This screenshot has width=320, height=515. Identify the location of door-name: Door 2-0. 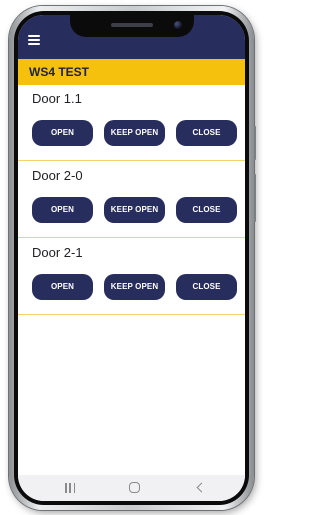
(57, 175).